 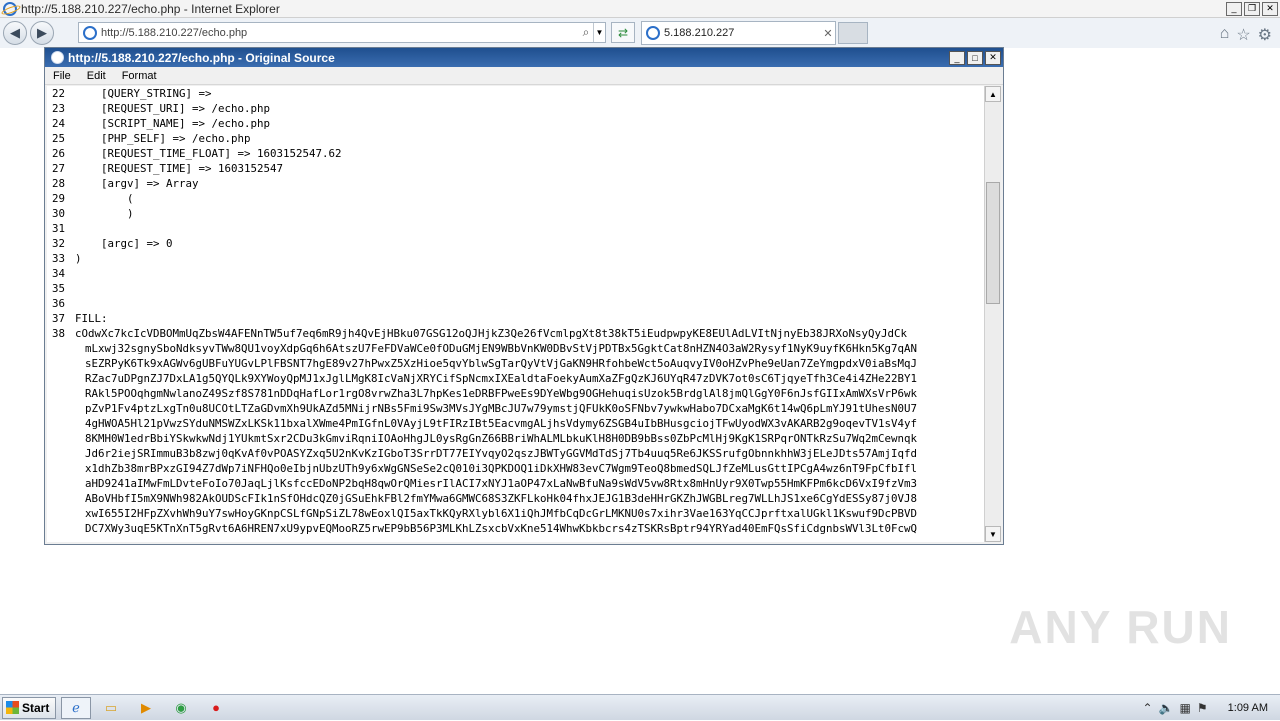 What do you see at coordinates (516, 138) in the screenshot?
I see `code-line: 25 [PHP_SELF] => /echo.php` at bounding box center [516, 138].